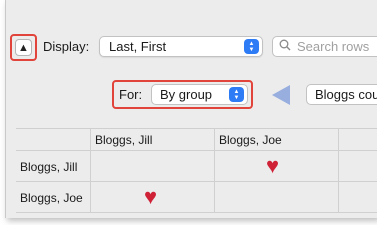  I want to click on person-select-value: Bloggs cou, so click(346, 94).